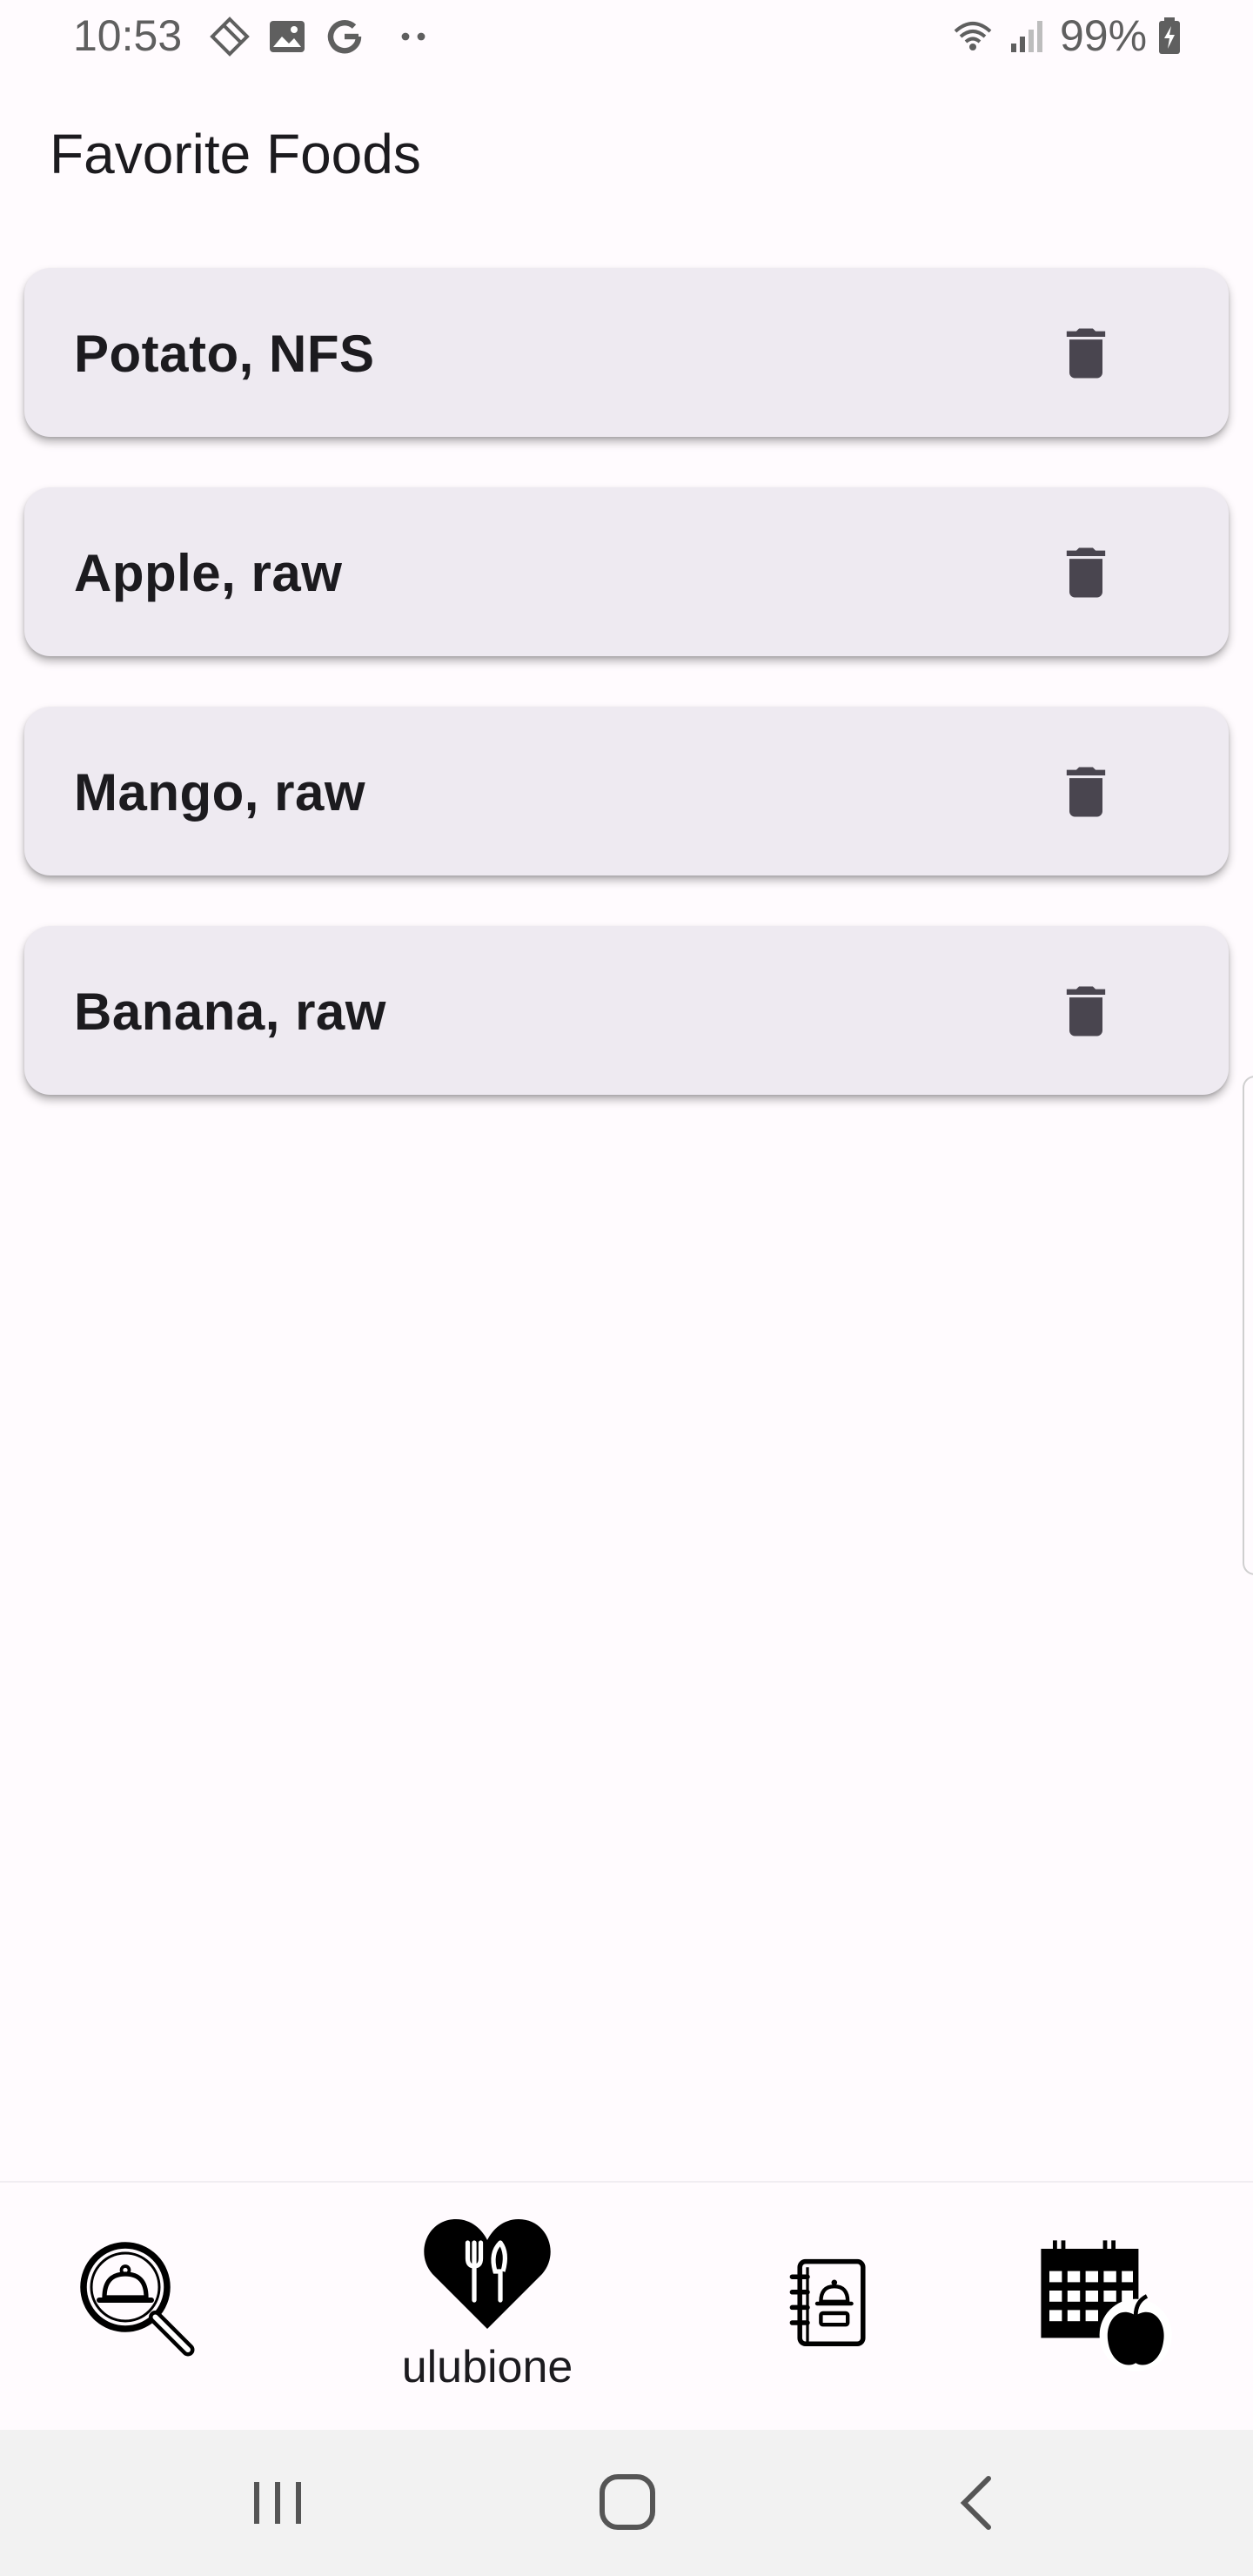 The width and height of the screenshot is (1253, 2576). What do you see at coordinates (626, 1011) in the screenshot?
I see `food-card: Banana, raw` at bounding box center [626, 1011].